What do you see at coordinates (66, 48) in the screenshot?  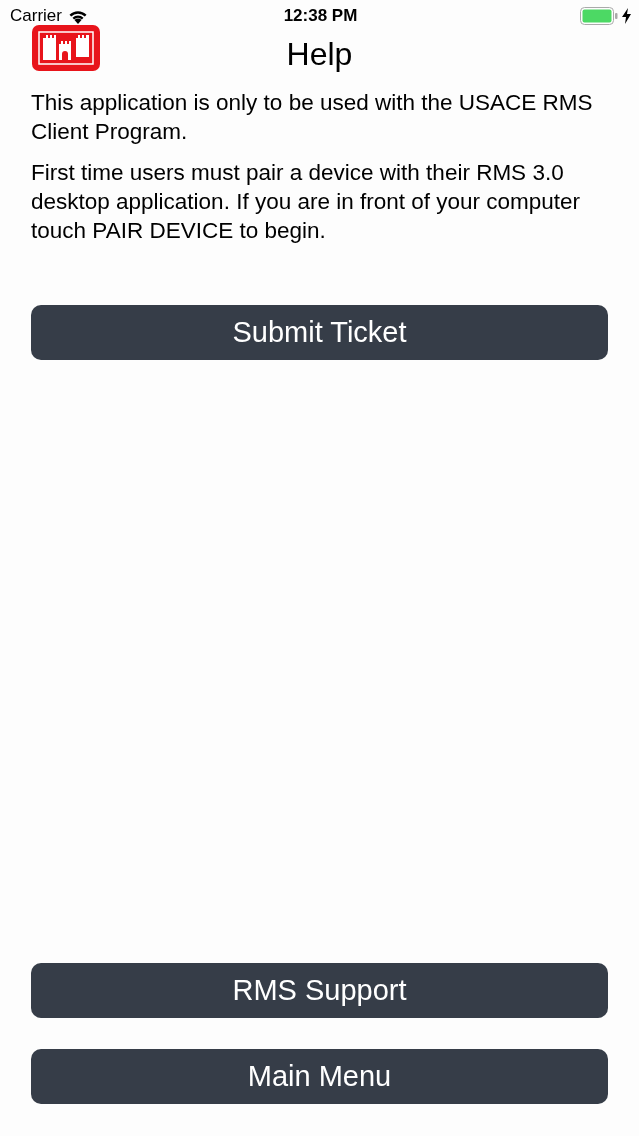 I see `castle-logo` at bounding box center [66, 48].